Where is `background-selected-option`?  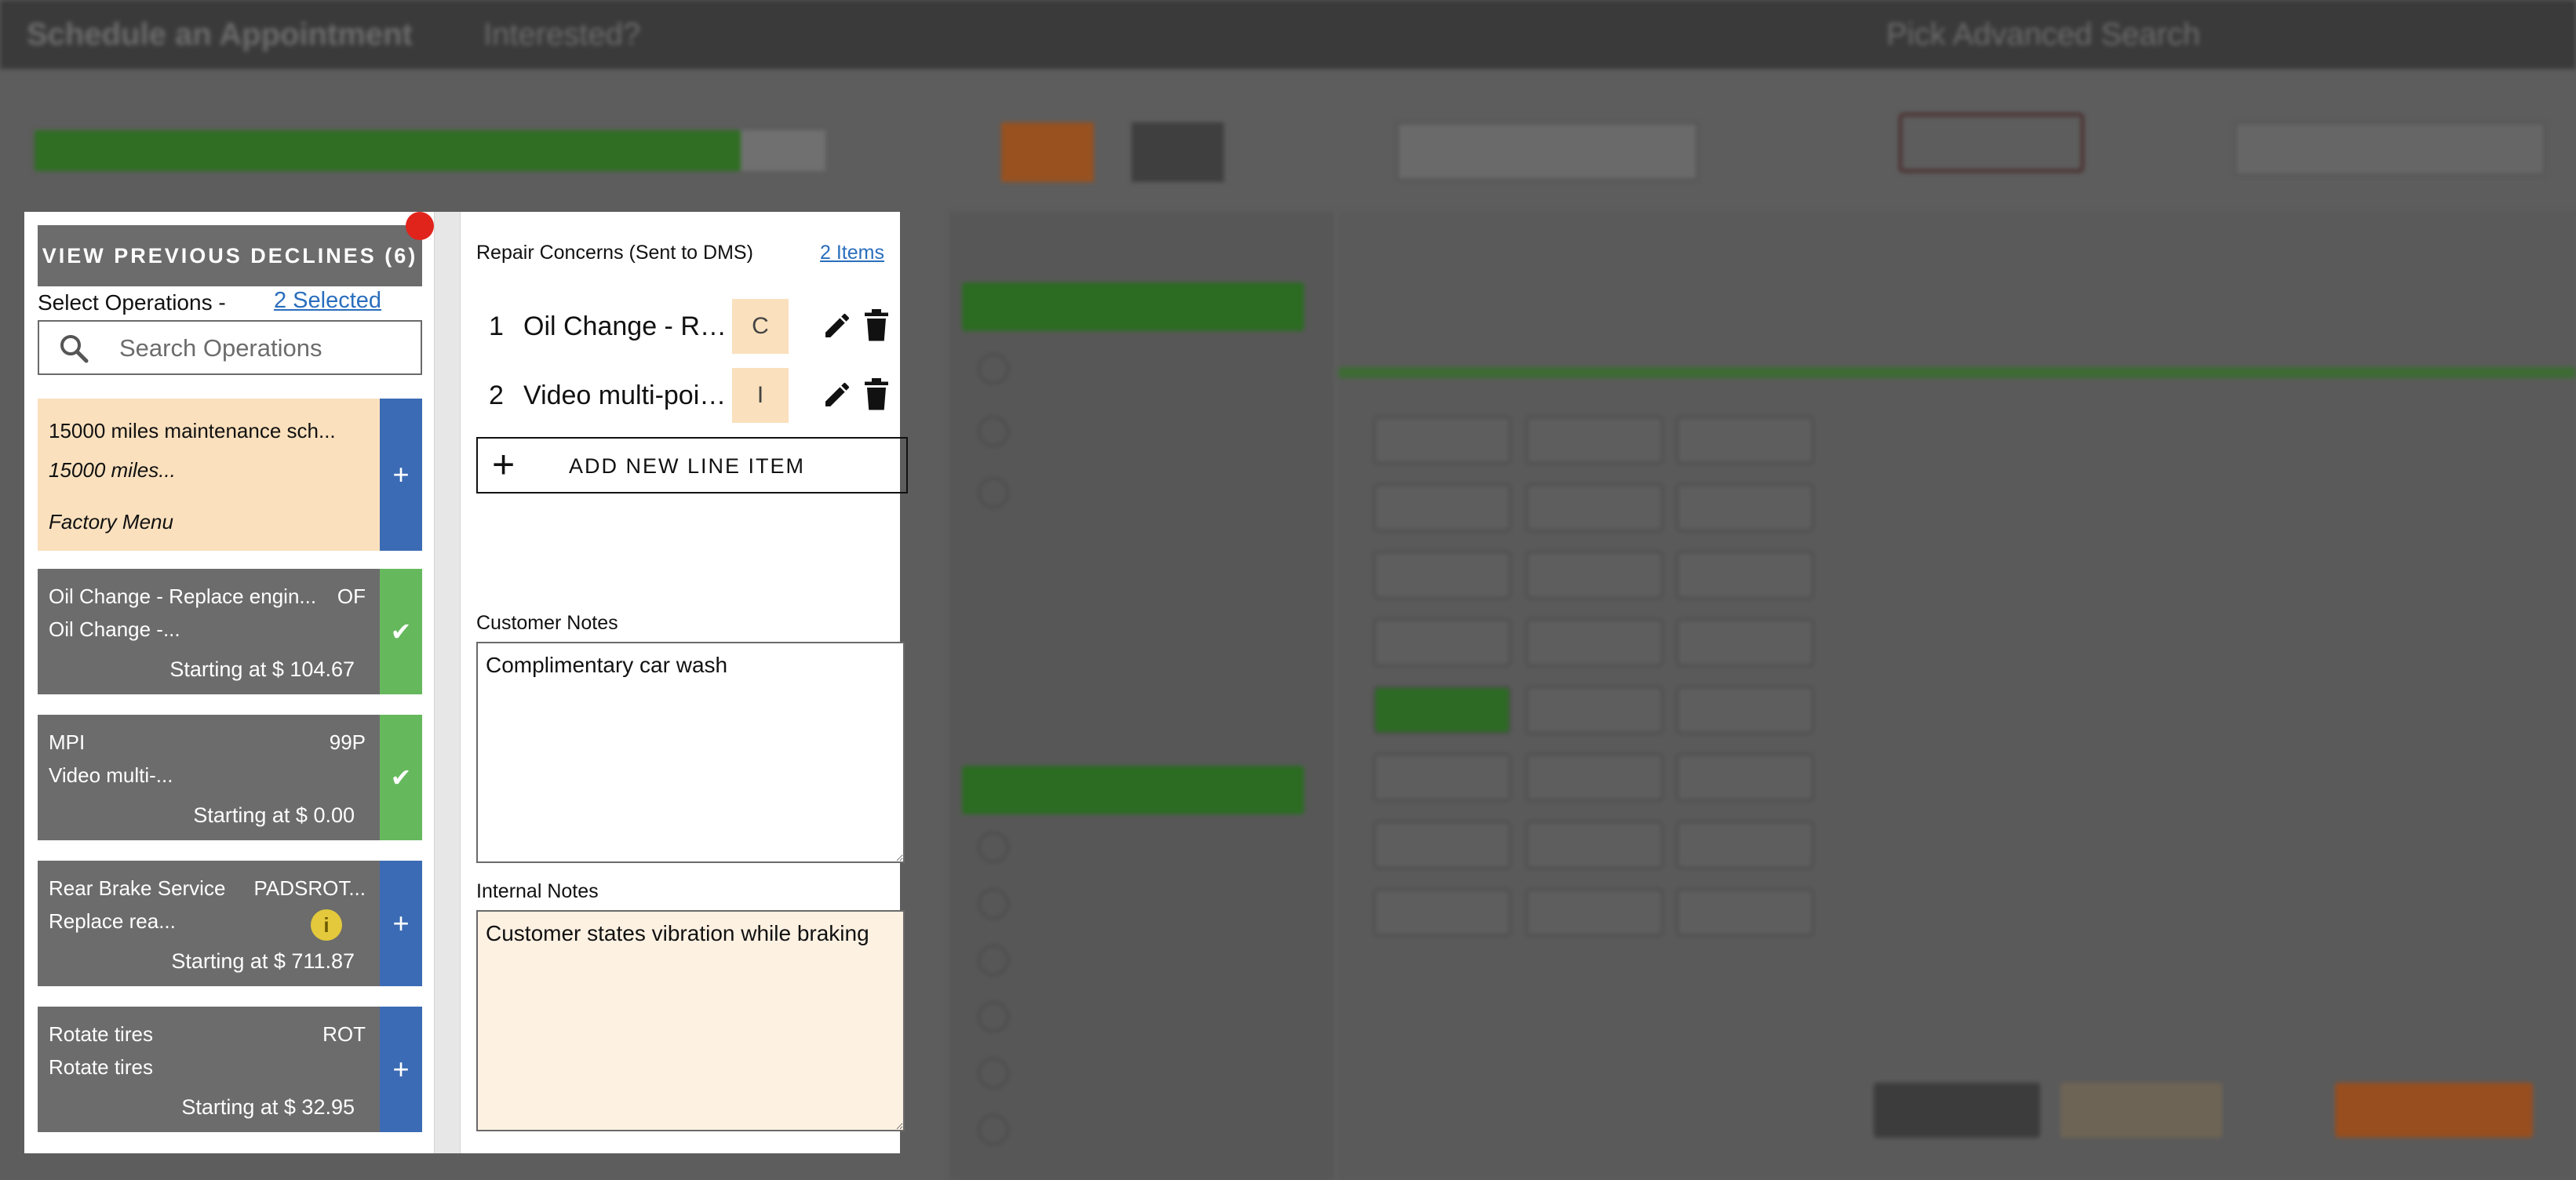
background-selected-option is located at coordinates (1133, 790).